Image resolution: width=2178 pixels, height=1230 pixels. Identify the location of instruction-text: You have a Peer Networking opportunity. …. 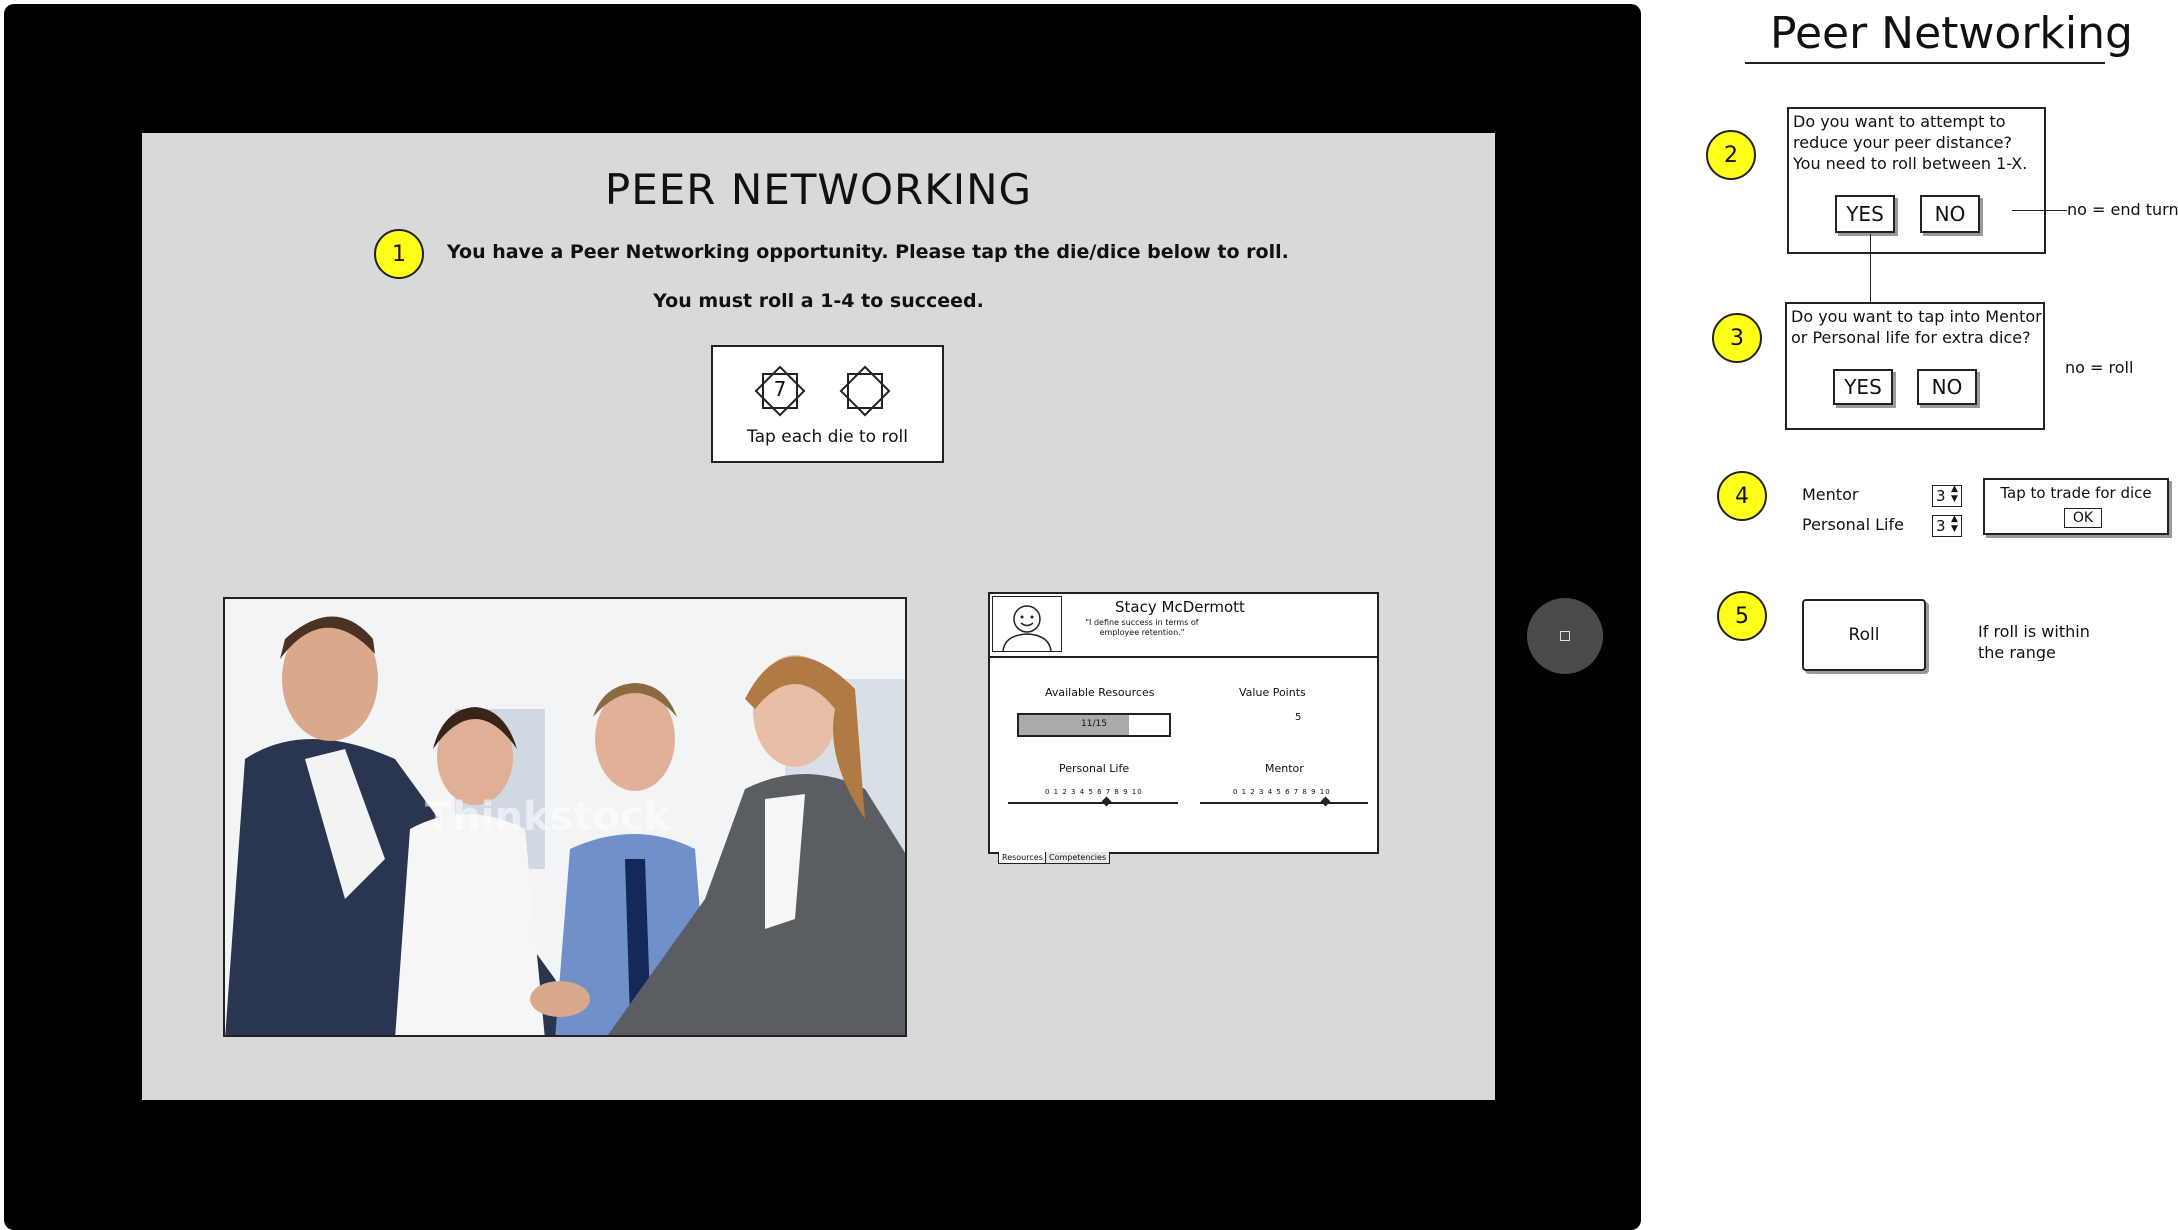
(868, 252).